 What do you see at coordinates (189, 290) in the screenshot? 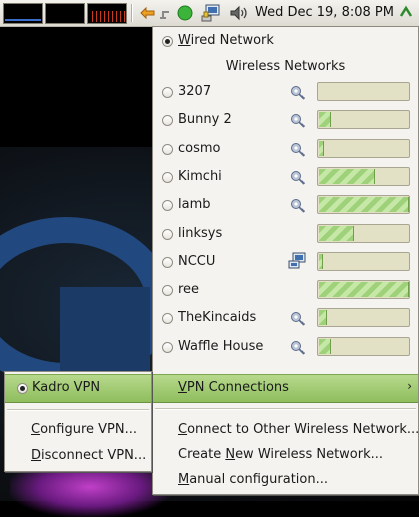
I see `network-name: ree` at bounding box center [189, 290].